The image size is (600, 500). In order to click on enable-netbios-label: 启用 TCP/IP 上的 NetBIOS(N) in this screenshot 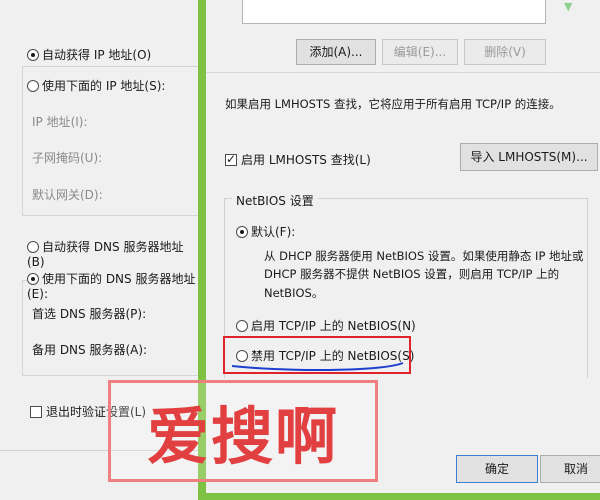, I will do `click(333, 326)`.